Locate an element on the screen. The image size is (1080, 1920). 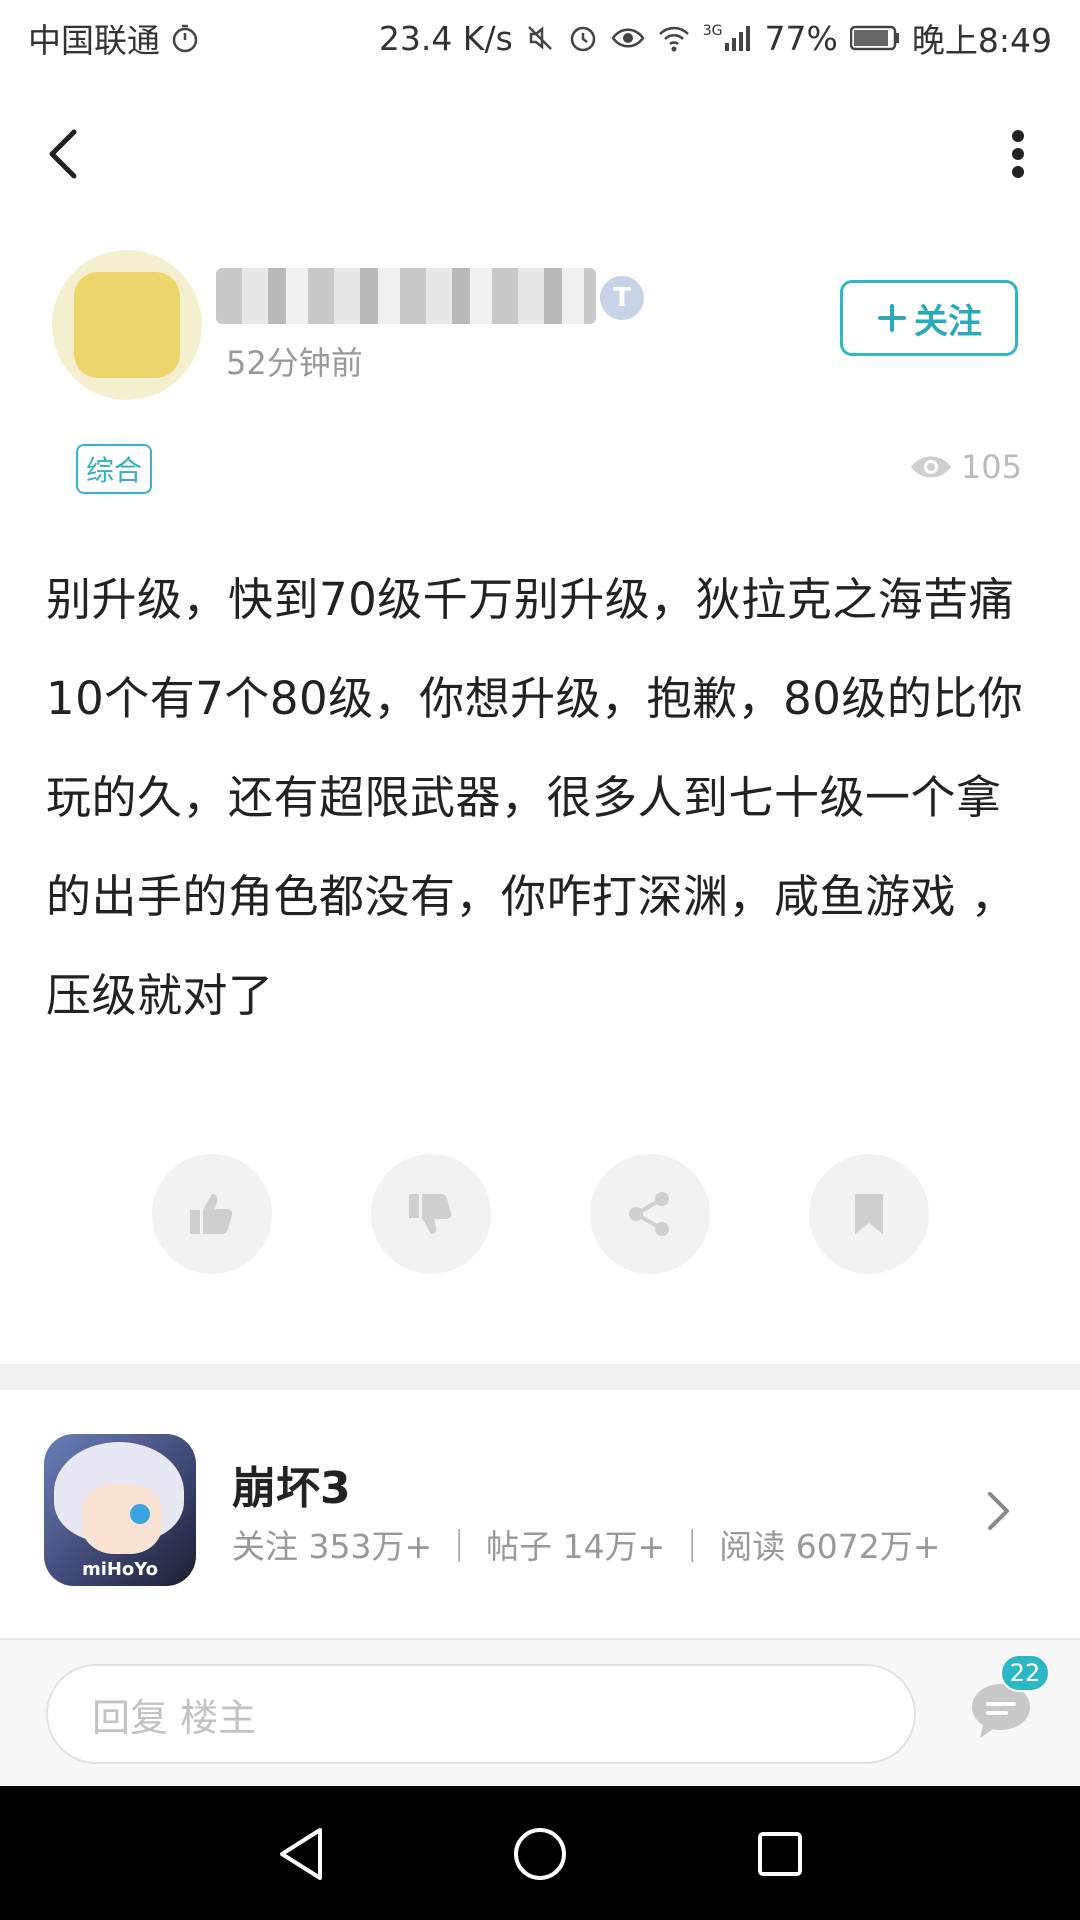
reply-bar: 回复 楼主 22 is located at coordinates (540, 1712).